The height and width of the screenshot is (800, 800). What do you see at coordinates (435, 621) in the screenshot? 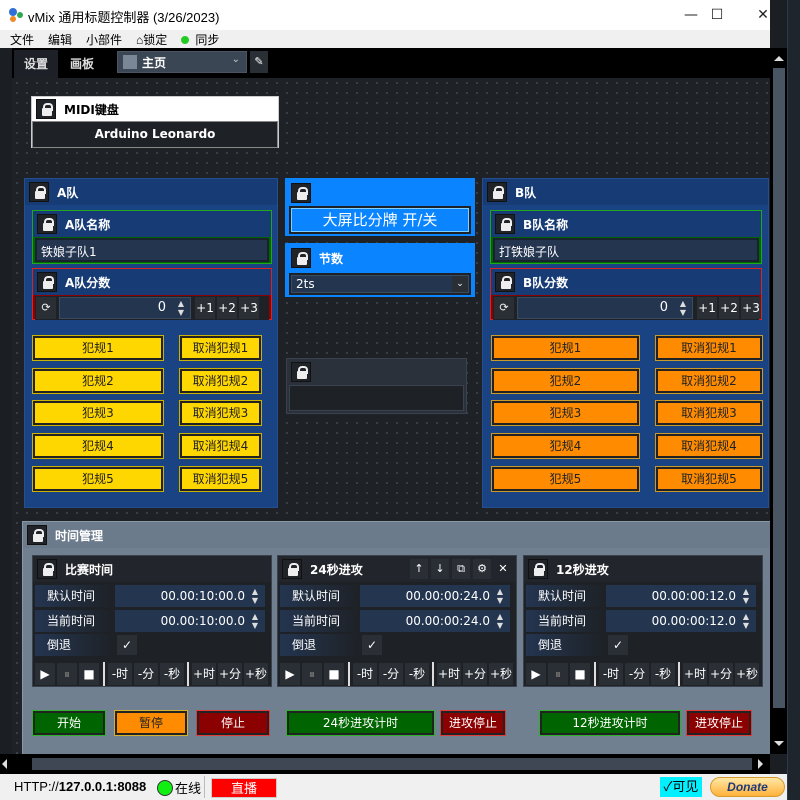
I see `current-time-input: 00.00:00:24.0 ▲ ▼` at bounding box center [435, 621].